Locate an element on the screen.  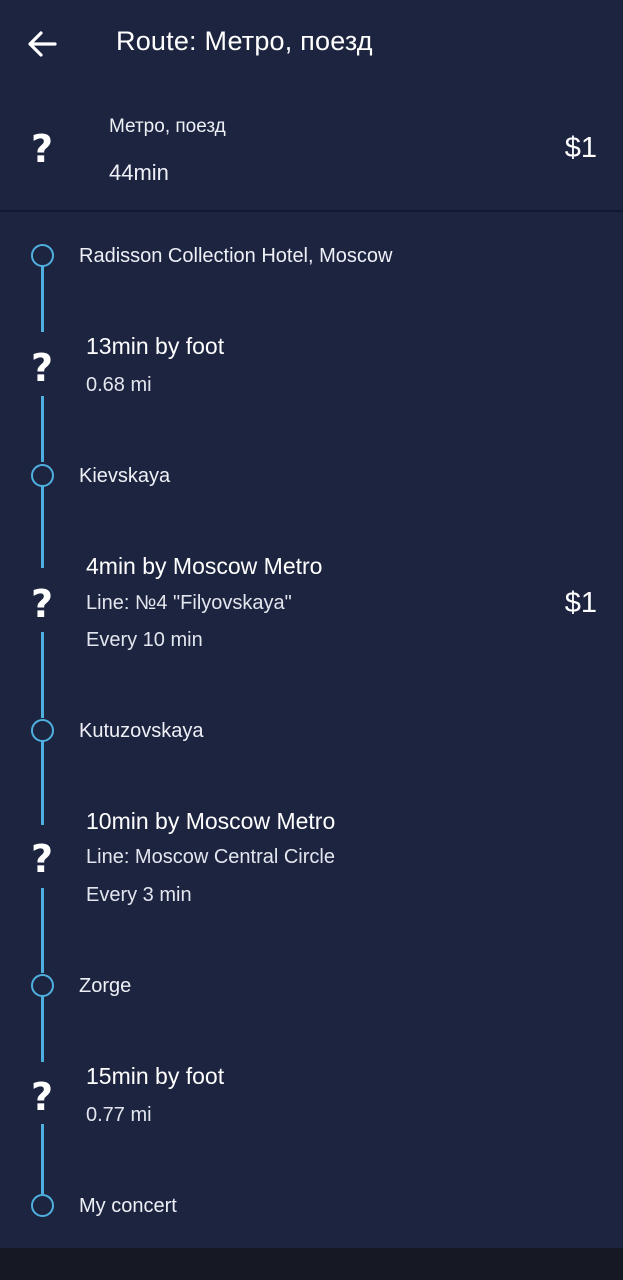
stop-name: Zorge is located at coordinates (105, 986).